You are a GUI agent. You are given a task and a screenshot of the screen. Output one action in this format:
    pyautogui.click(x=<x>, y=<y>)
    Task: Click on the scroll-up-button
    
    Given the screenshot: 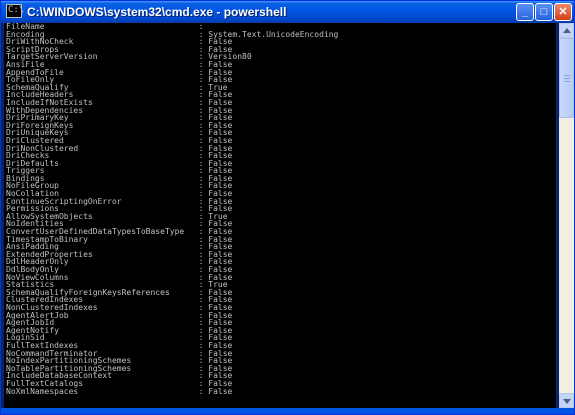 What is the action you would take?
    pyautogui.click(x=566, y=30)
    